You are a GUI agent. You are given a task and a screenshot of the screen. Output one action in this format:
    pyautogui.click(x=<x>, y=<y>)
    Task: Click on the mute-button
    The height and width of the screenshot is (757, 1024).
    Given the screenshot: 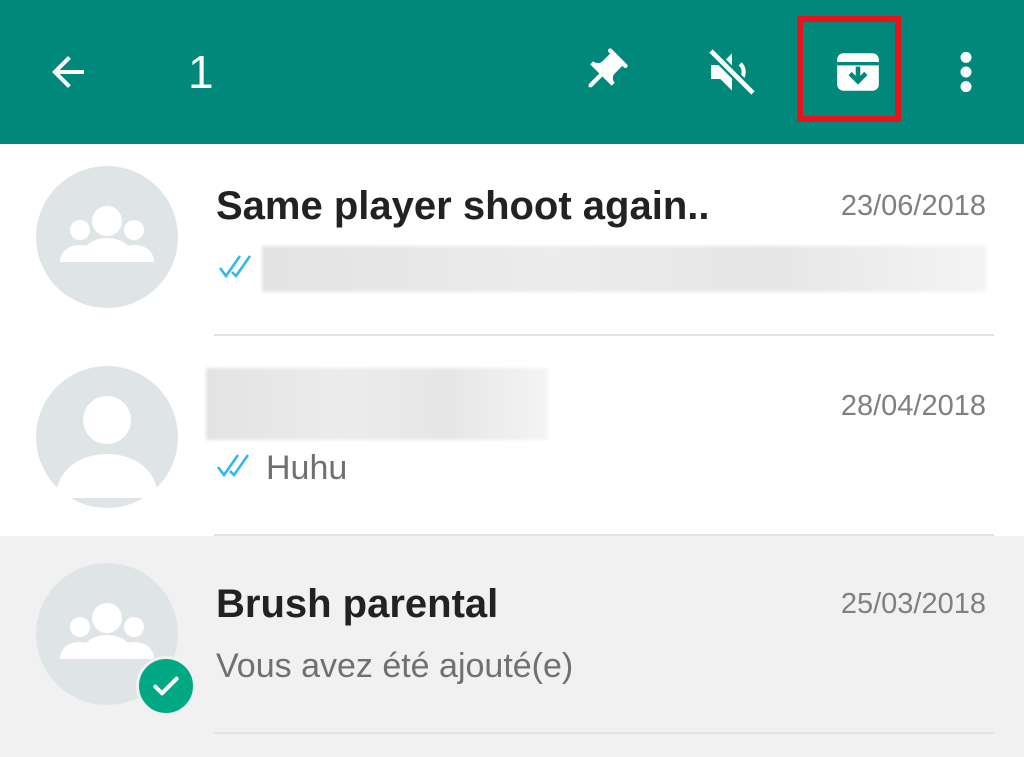 What is the action you would take?
    pyautogui.click(x=732, y=72)
    